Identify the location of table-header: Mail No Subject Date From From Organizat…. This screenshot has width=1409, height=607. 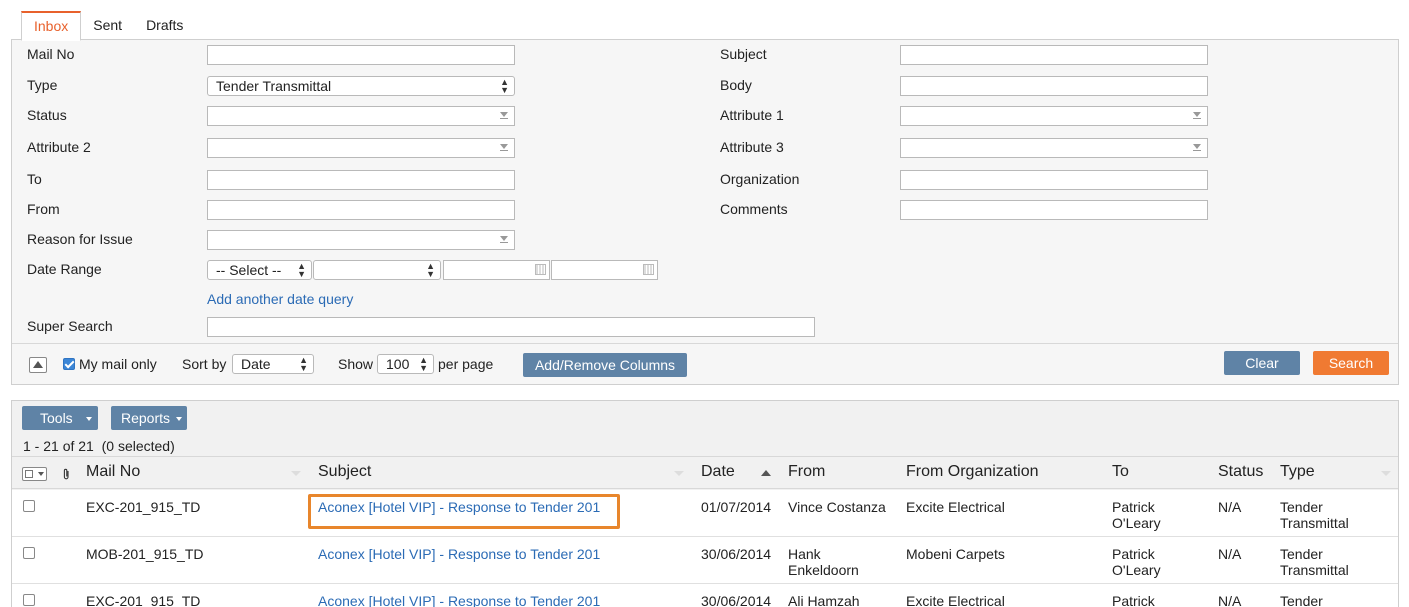
(705, 472).